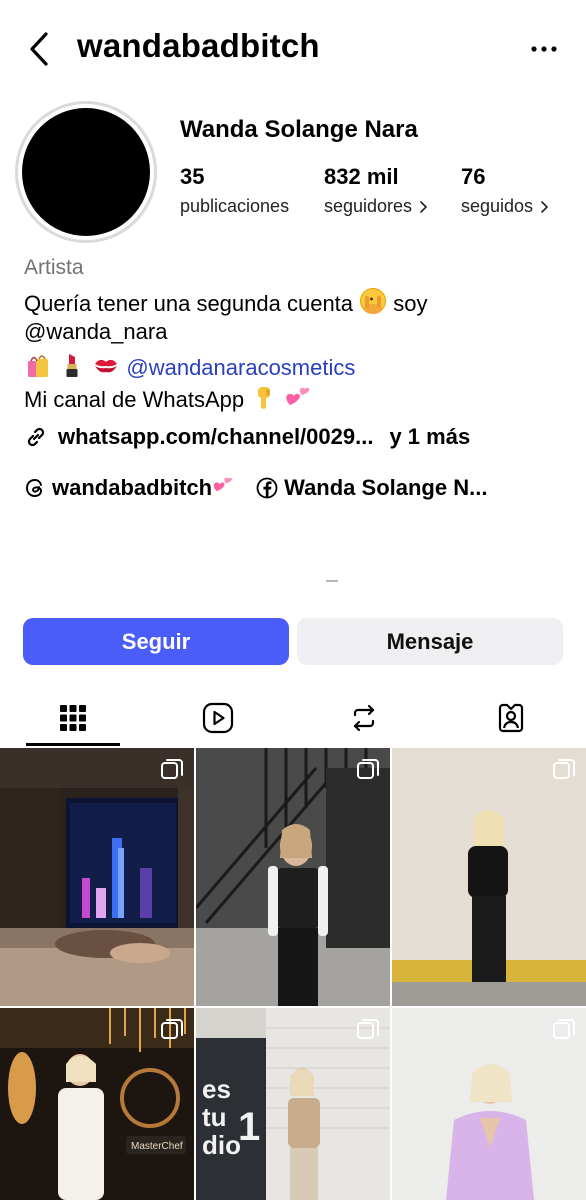 This screenshot has height=1200, width=586. I want to click on svg-text: MasterChef, so click(157, 1146).